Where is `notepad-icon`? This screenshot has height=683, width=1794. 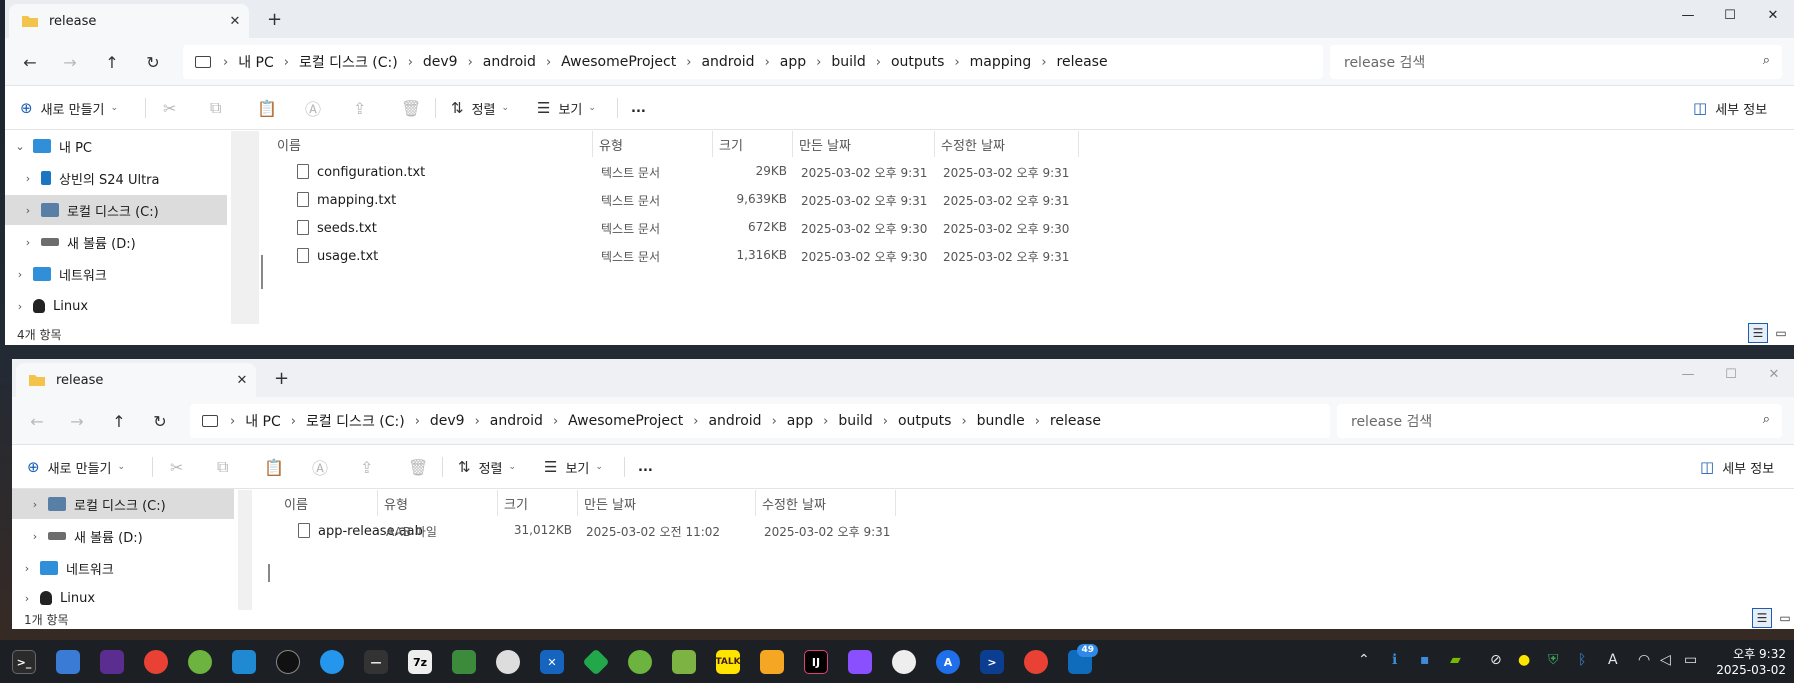 notepad-icon is located at coordinates (684, 662).